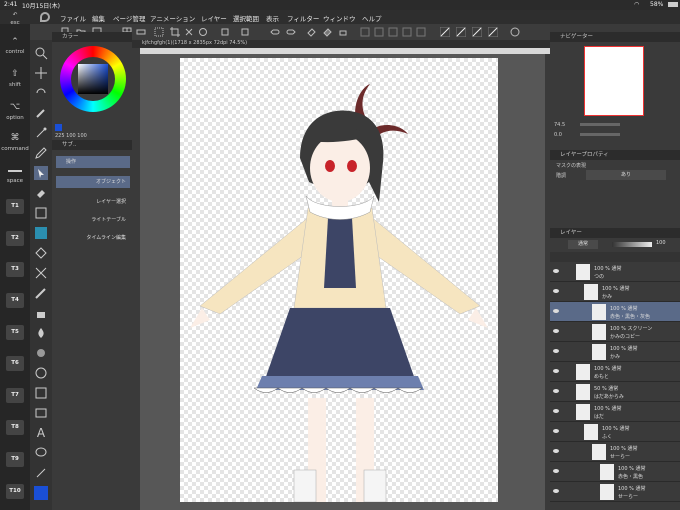 This screenshot has height=510, width=680. I want to click on angle-value: 0.0, so click(558, 135).